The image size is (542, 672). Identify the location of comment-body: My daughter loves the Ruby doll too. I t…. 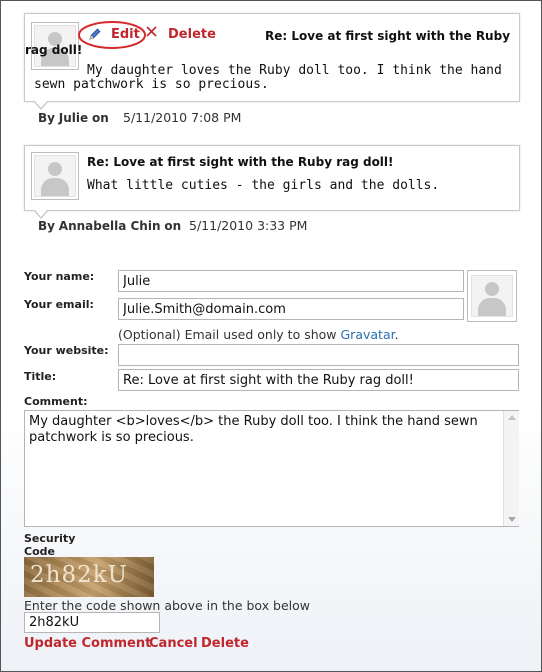
(268, 77).